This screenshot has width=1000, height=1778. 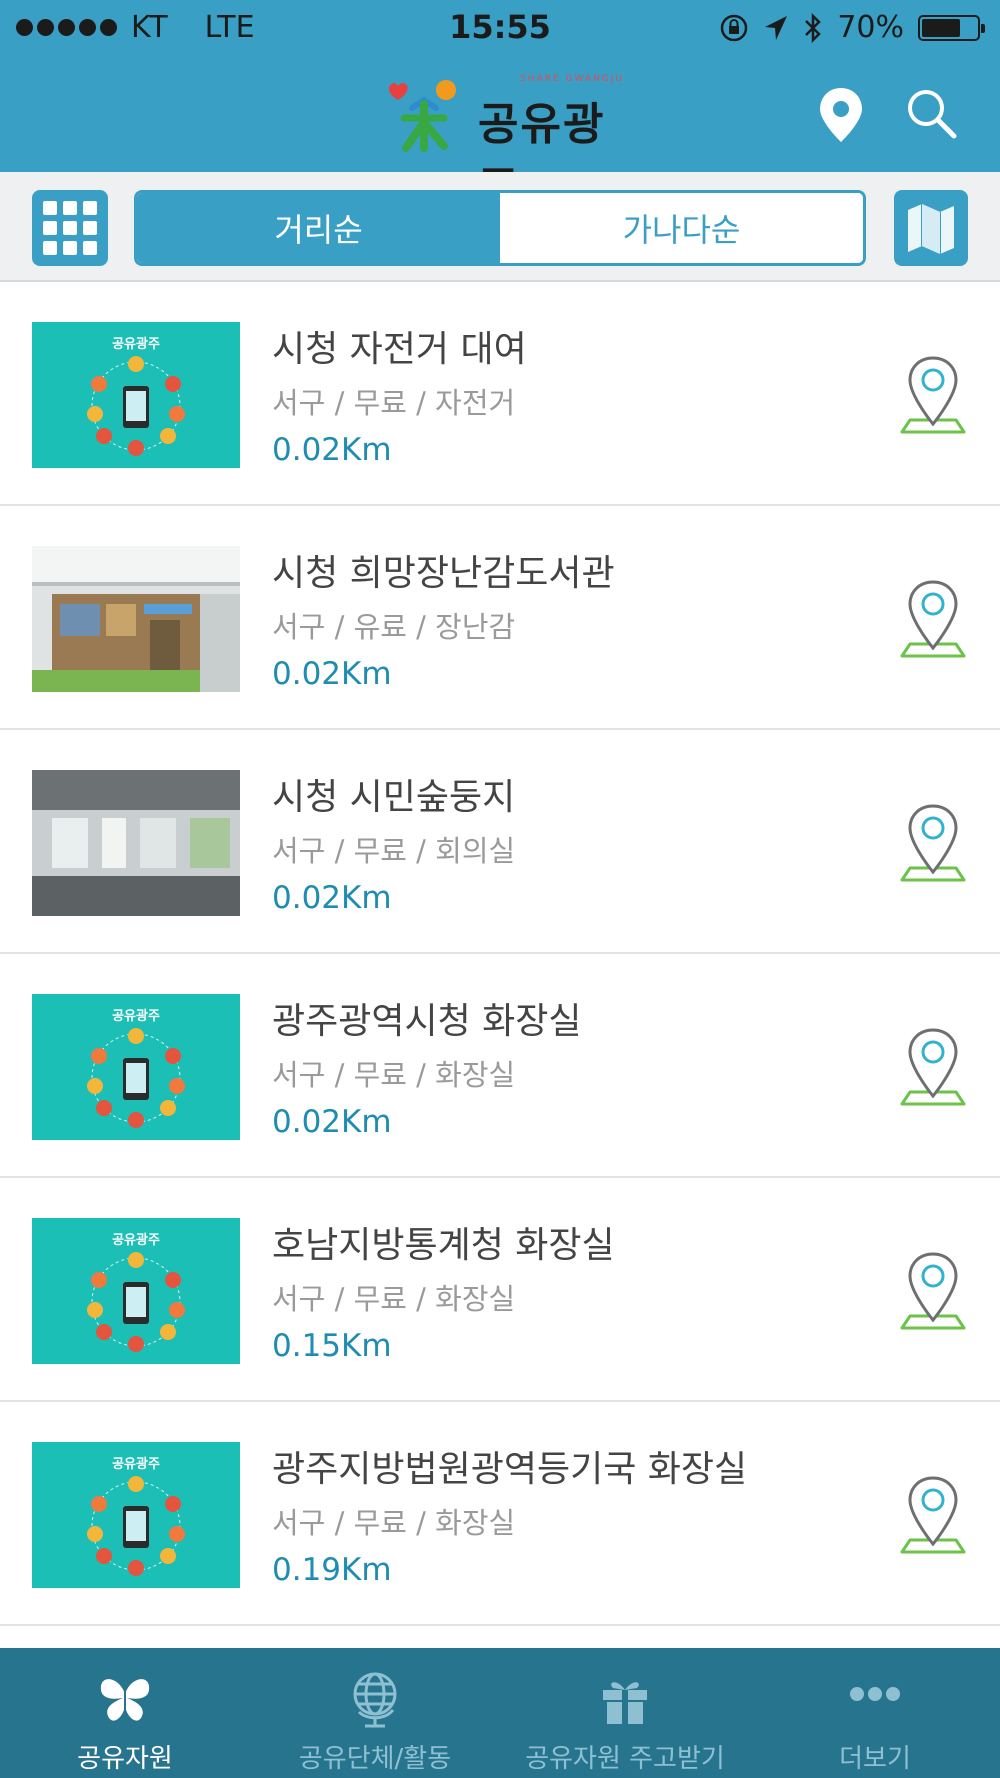 I want to click on item-title: 시청 희망장난감도서관, so click(x=443, y=573).